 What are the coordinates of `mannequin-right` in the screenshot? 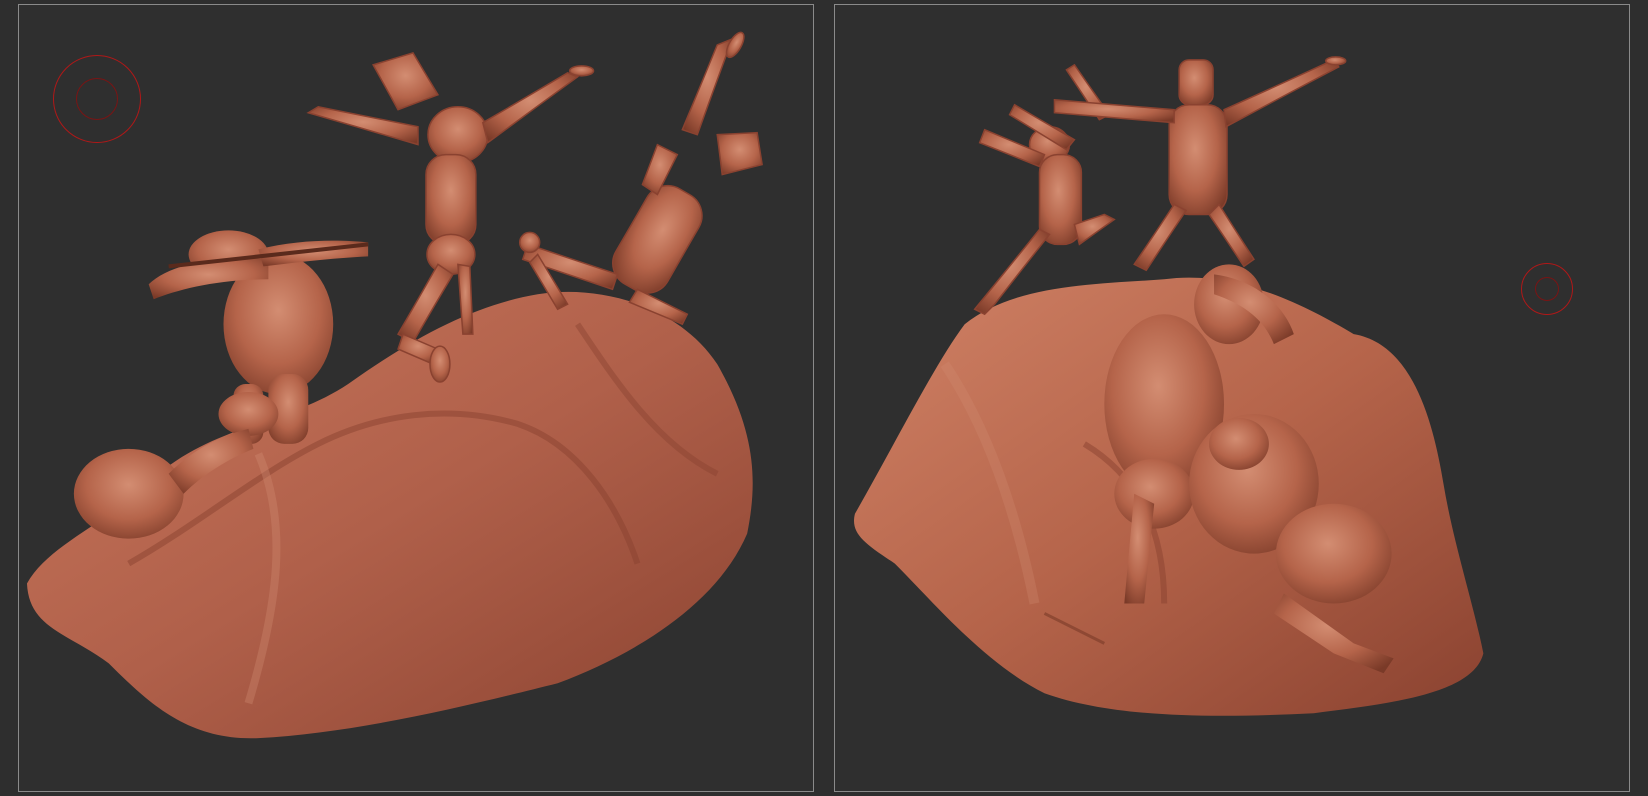 It's located at (640, 178).